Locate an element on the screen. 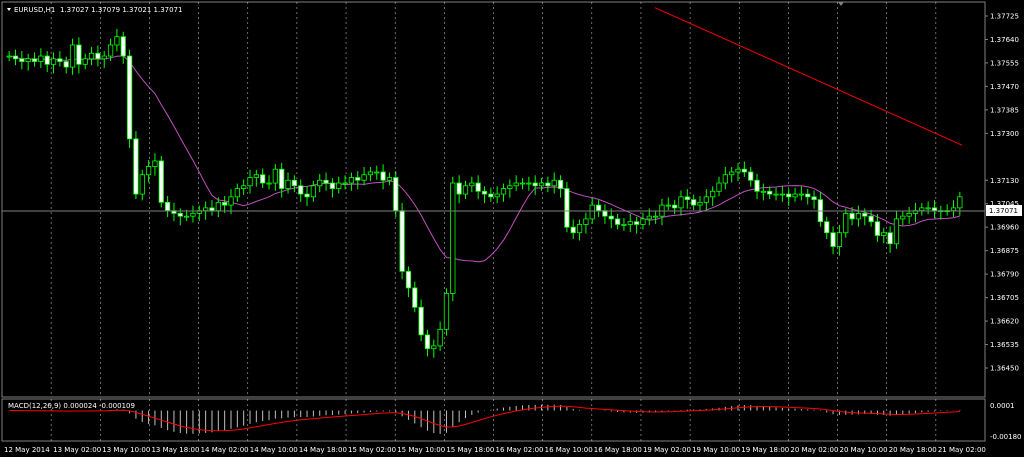  price-tick-label: 1.37640 is located at coordinates (1004, 40).